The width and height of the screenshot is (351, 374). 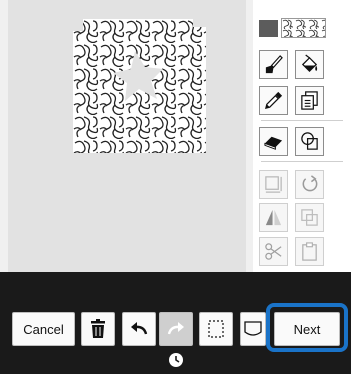 I want to click on stamp-list-button, so click(x=309, y=100).